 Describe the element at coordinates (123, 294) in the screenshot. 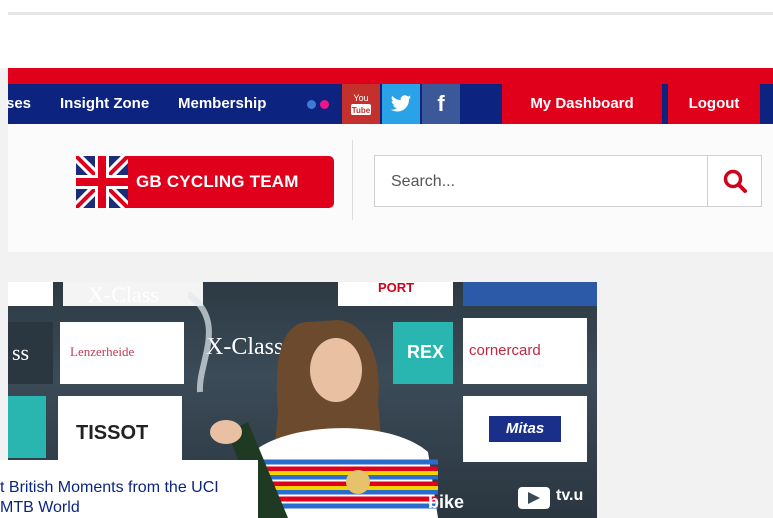

I see `sponsor-xclass-top: X-Class` at that location.